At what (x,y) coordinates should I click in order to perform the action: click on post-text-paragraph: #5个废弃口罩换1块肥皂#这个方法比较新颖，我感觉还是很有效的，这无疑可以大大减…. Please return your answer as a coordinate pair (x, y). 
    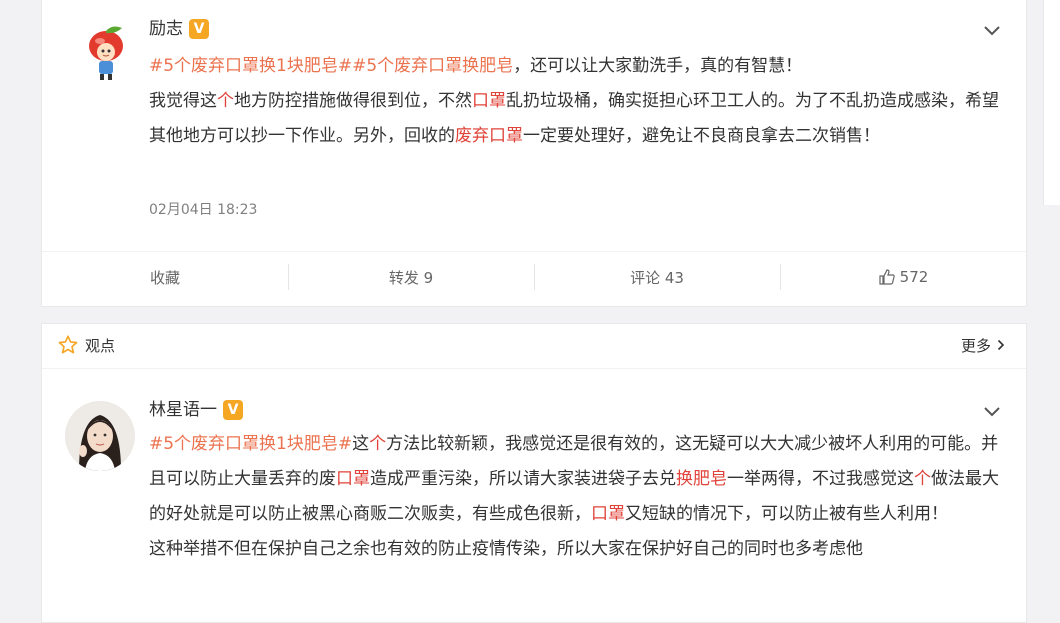
    Looking at the image, I should click on (579, 479).